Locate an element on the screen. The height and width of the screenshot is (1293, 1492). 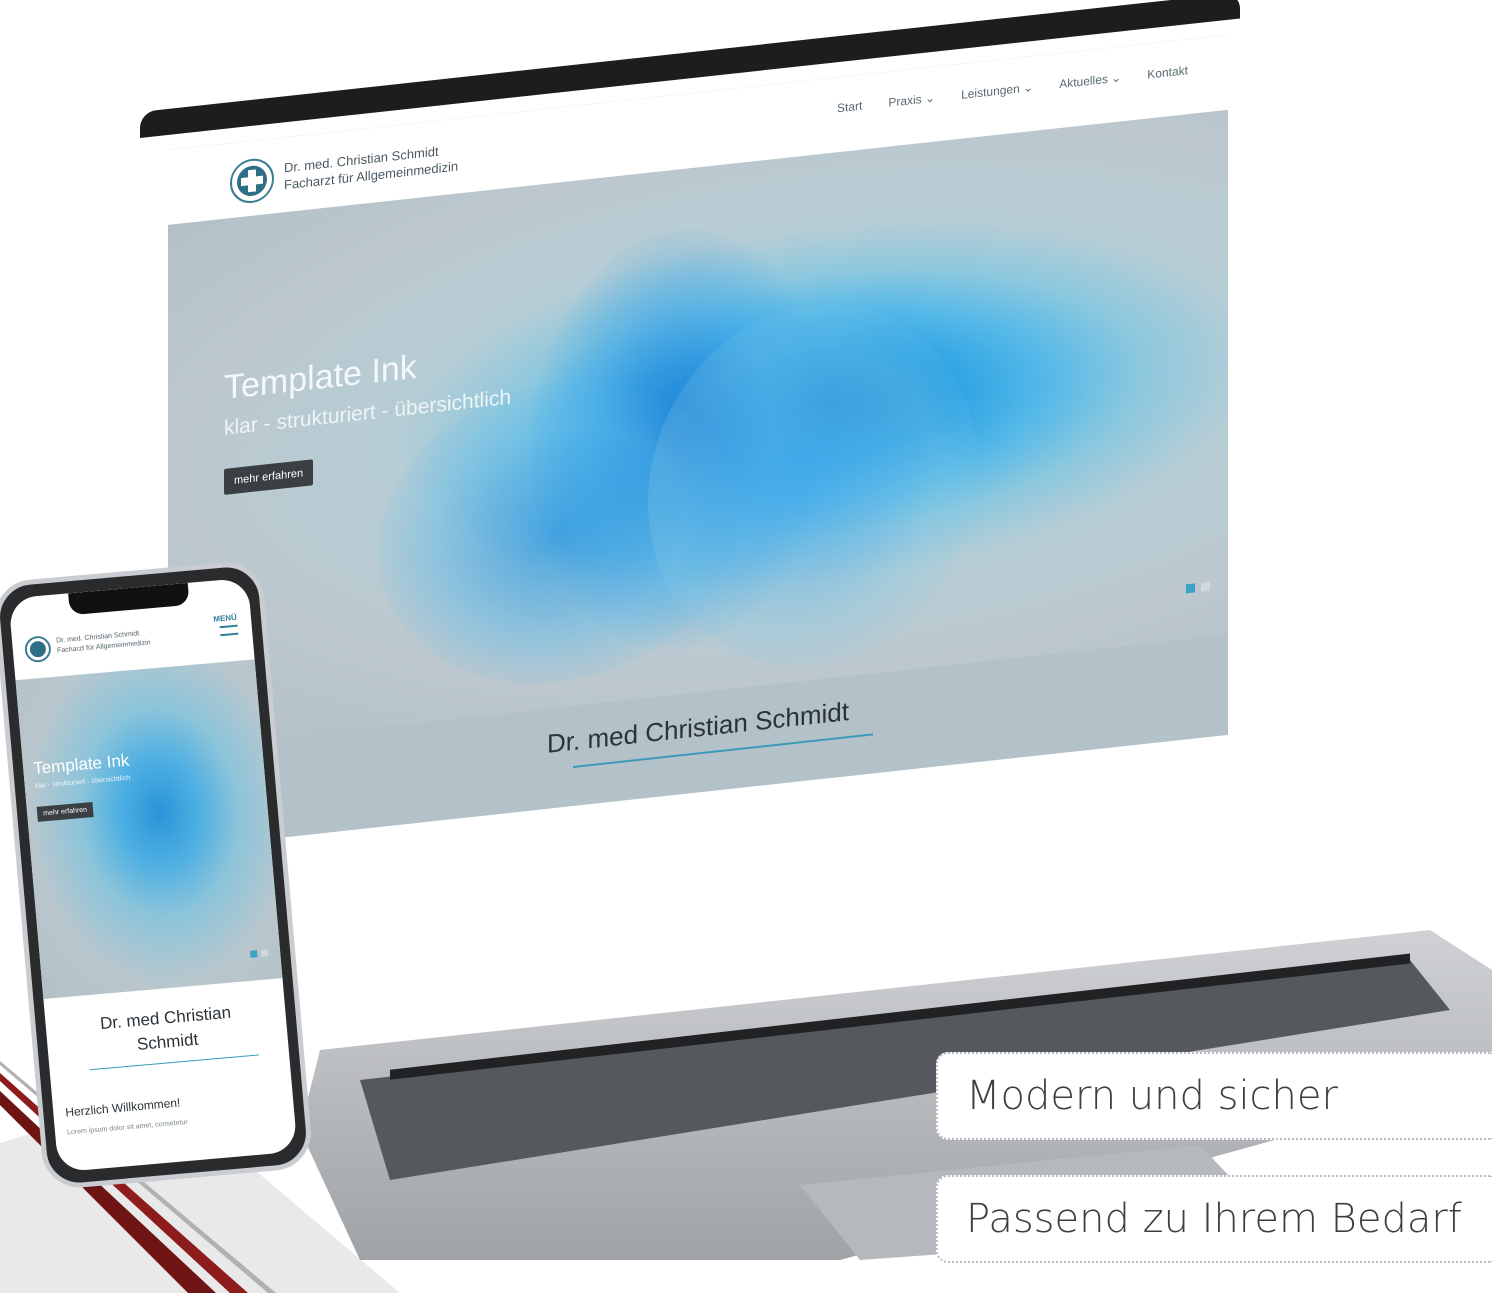
phone-menu-label: MENÜ is located at coordinates (225, 618).